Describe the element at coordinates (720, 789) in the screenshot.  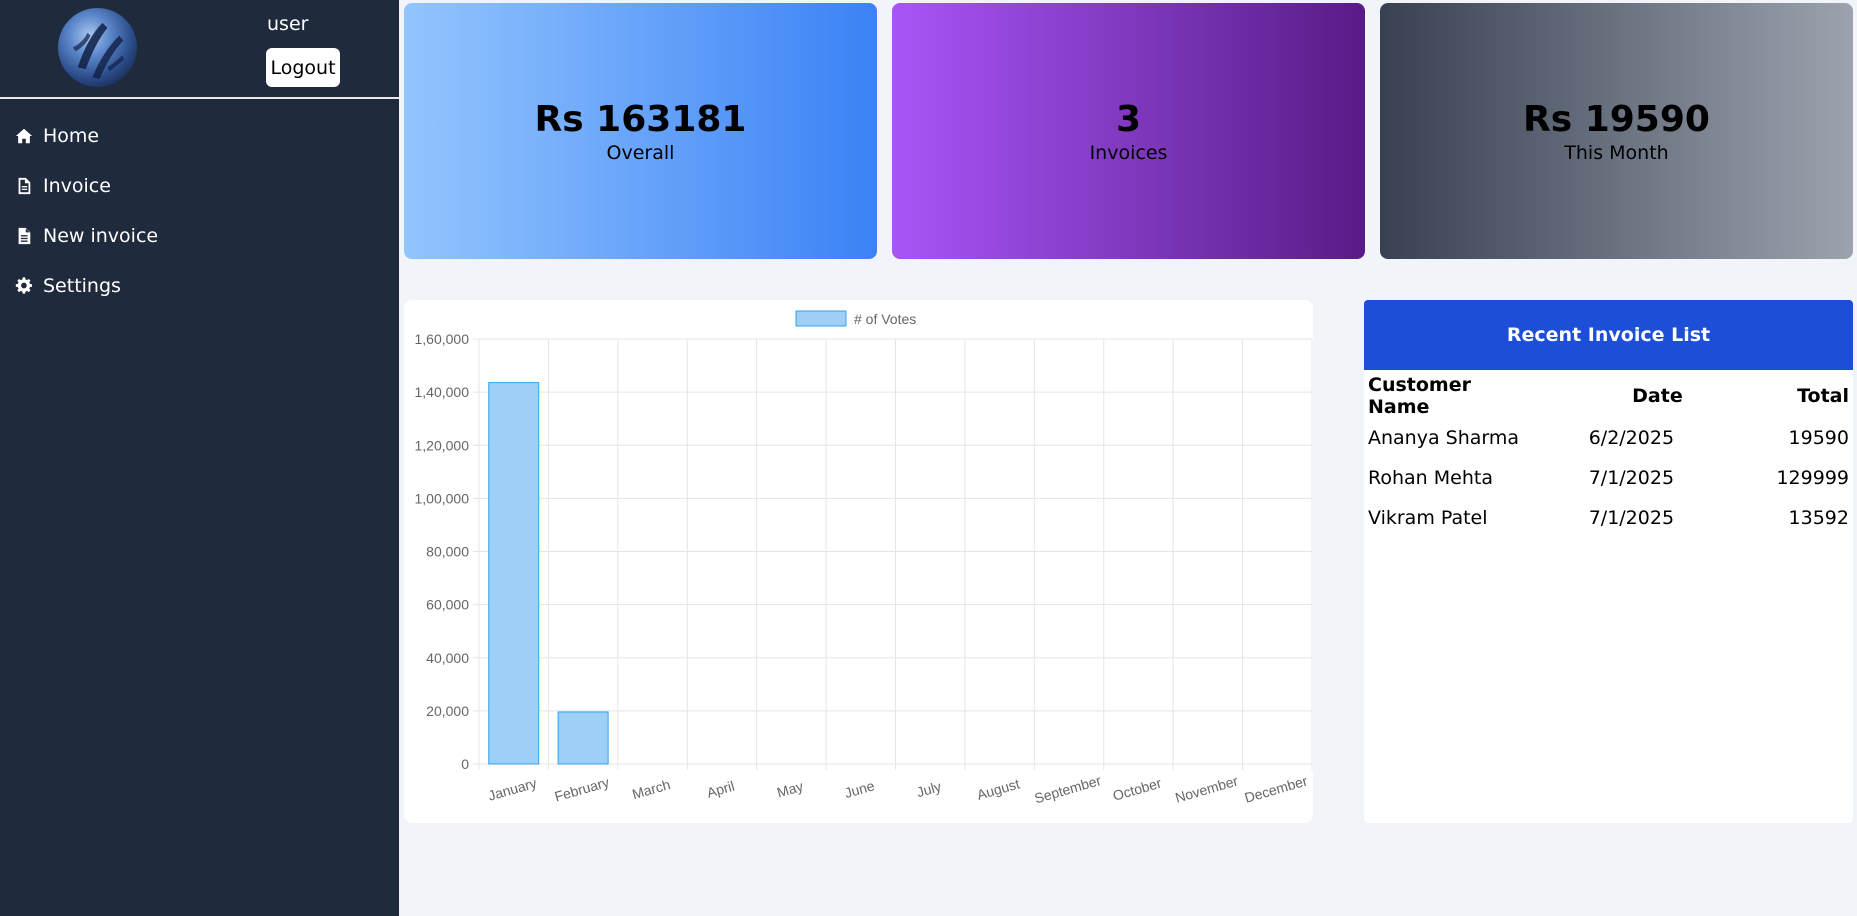
I see `x-tick-label: April` at that location.